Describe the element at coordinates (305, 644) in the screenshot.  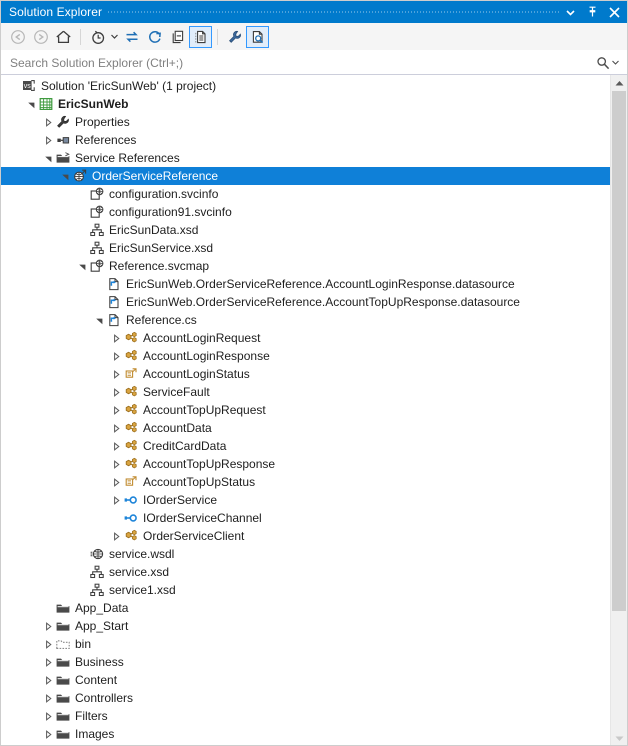
I see `tree-row: bin` at that location.